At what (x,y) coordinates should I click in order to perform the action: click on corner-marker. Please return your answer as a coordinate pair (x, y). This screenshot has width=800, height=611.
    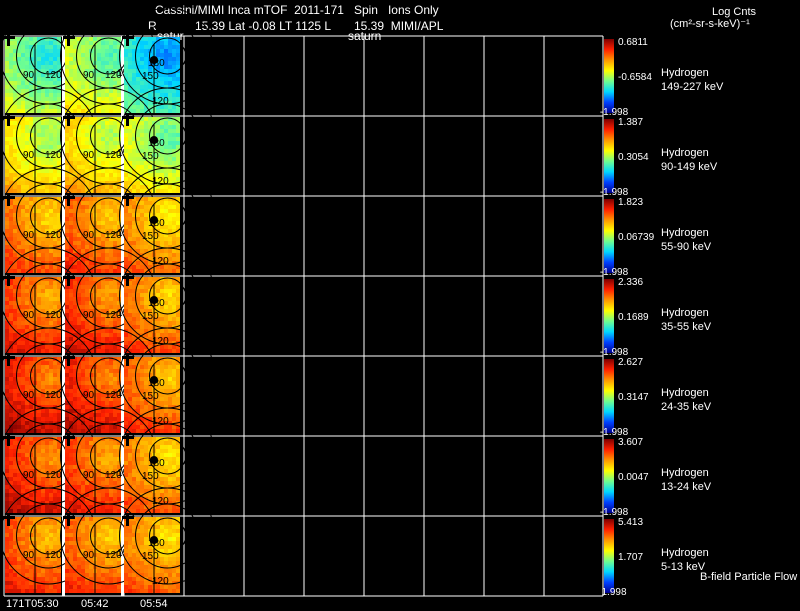
    Looking at the image, I should click on (8, 120).